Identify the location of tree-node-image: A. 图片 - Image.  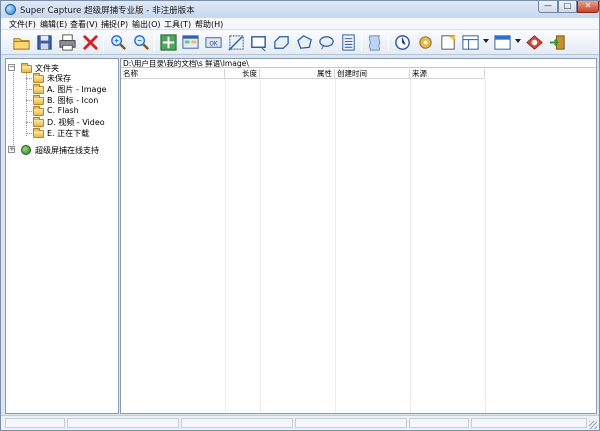
(72, 89).